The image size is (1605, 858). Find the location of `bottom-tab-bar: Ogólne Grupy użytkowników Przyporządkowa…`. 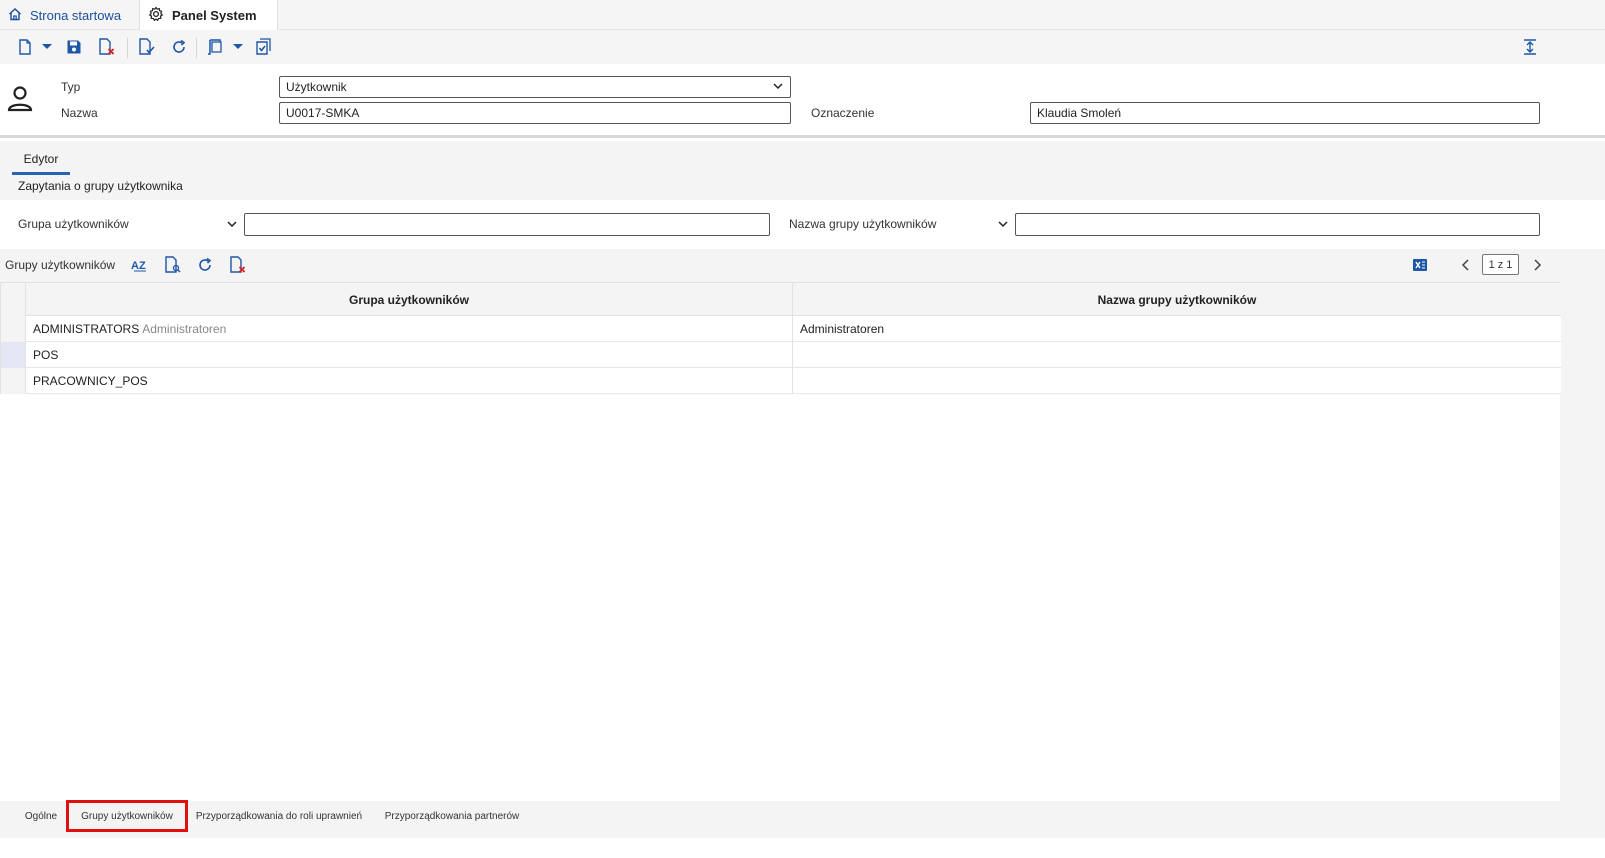

bottom-tab-bar: Ogólne Grupy użytkowników Przyporządkowa… is located at coordinates (802, 819).